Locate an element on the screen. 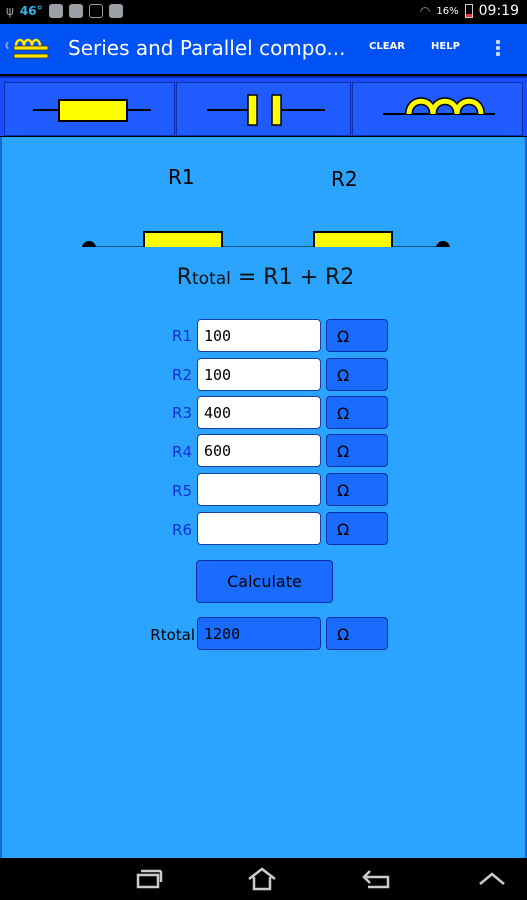  help-button: HELP is located at coordinates (445, 46).